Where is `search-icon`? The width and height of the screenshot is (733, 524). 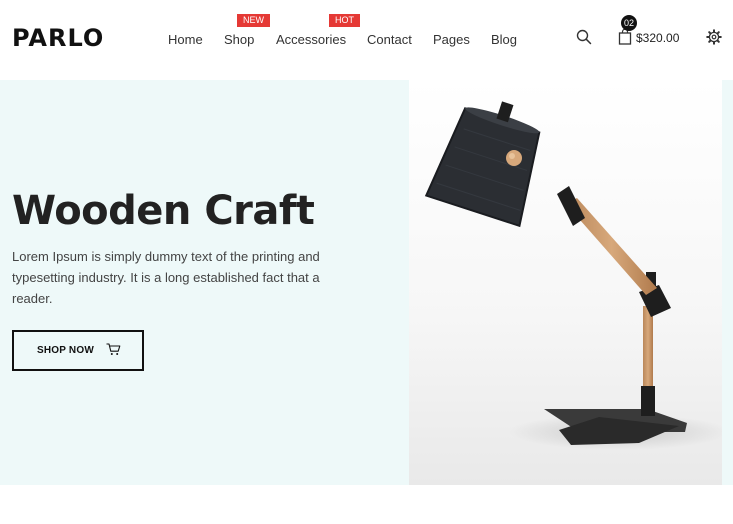 search-icon is located at coordinates (584, 39).